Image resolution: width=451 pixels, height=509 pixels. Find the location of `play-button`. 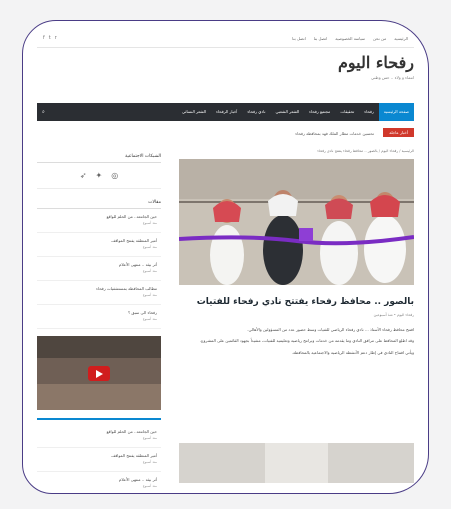

play-button is located at coordinates (99, 373).